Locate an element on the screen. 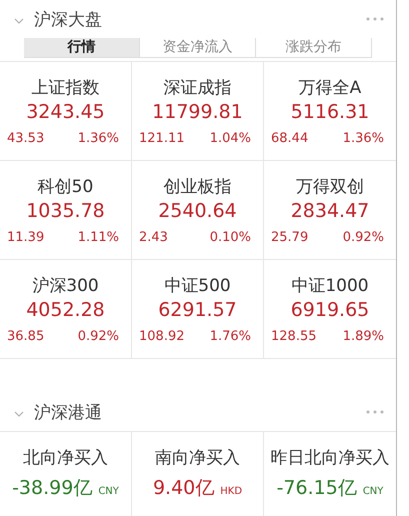 This screenshot has height=516, width=409. change-percent: 1.76% is located at coordinates (230, 336).